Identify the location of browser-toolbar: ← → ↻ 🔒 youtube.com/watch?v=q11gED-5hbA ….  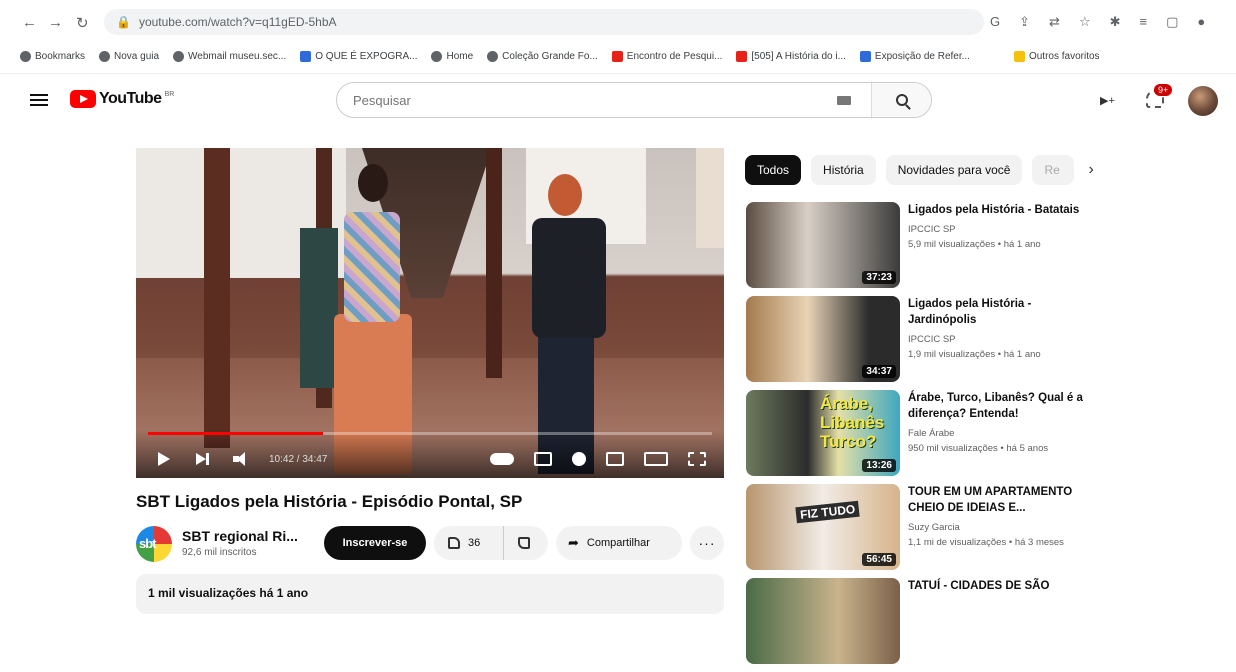
(618, 20).